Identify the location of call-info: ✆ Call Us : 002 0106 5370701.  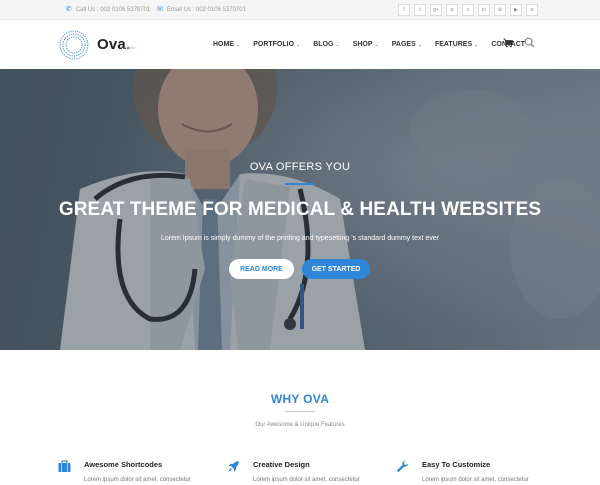
(108, 9).